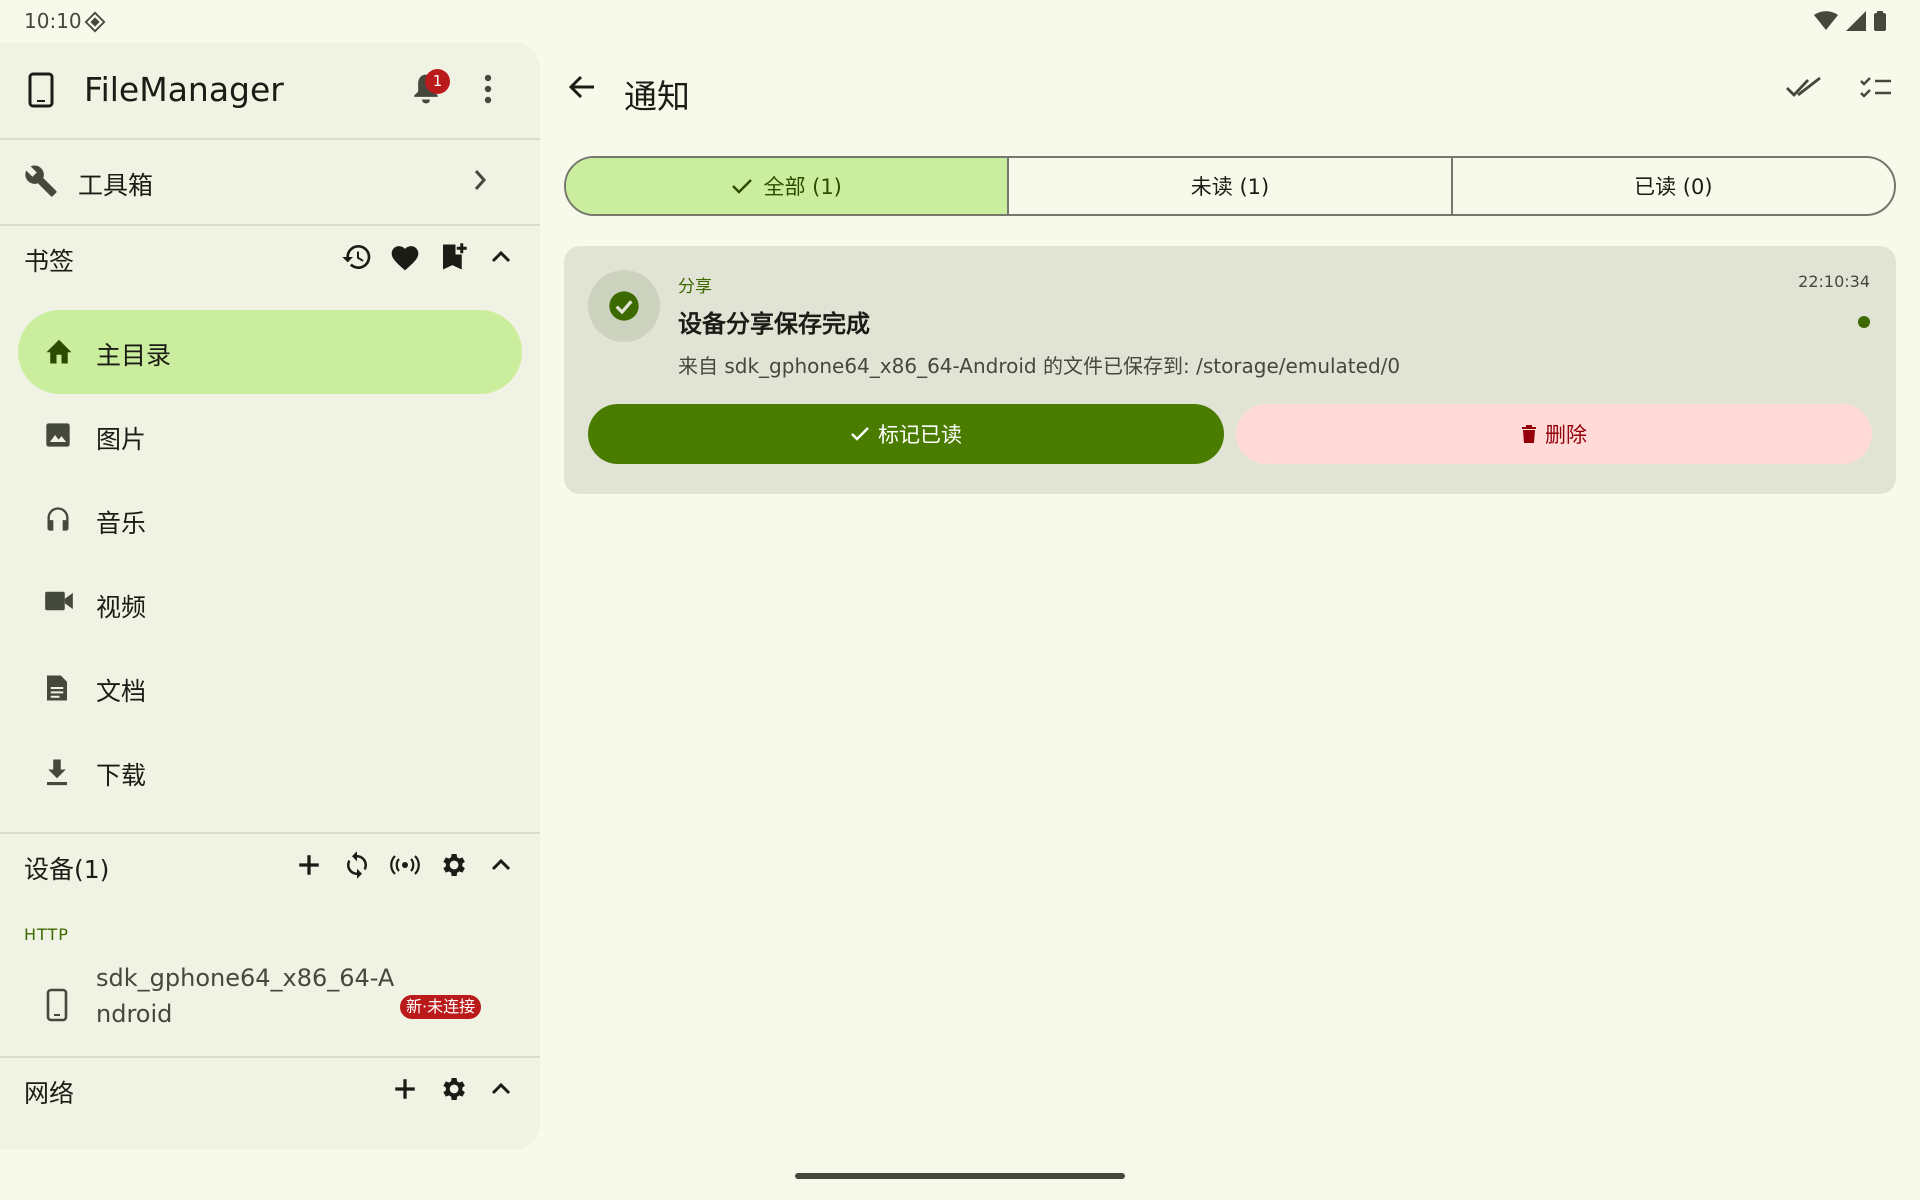  I want to click on device-settings-button, so click(453, 865).